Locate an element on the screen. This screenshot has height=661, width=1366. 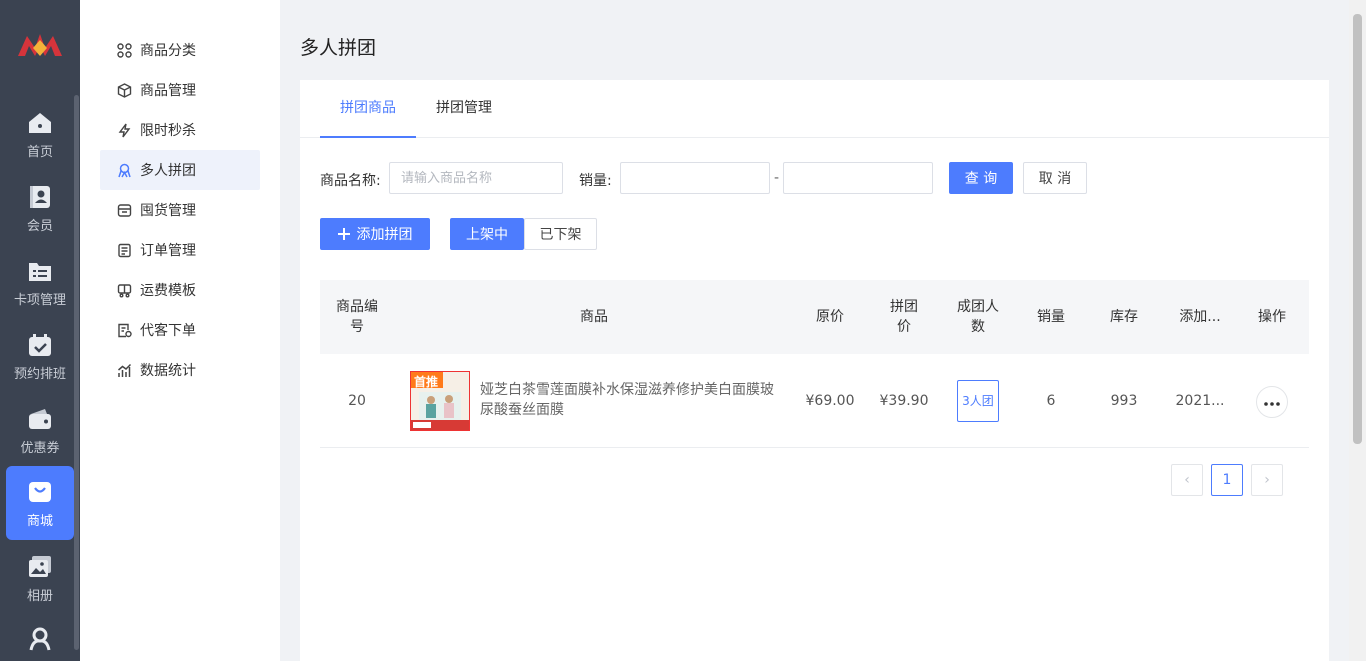
rail-item-cards: 卡项管理 is located at coordinates (40, 282).